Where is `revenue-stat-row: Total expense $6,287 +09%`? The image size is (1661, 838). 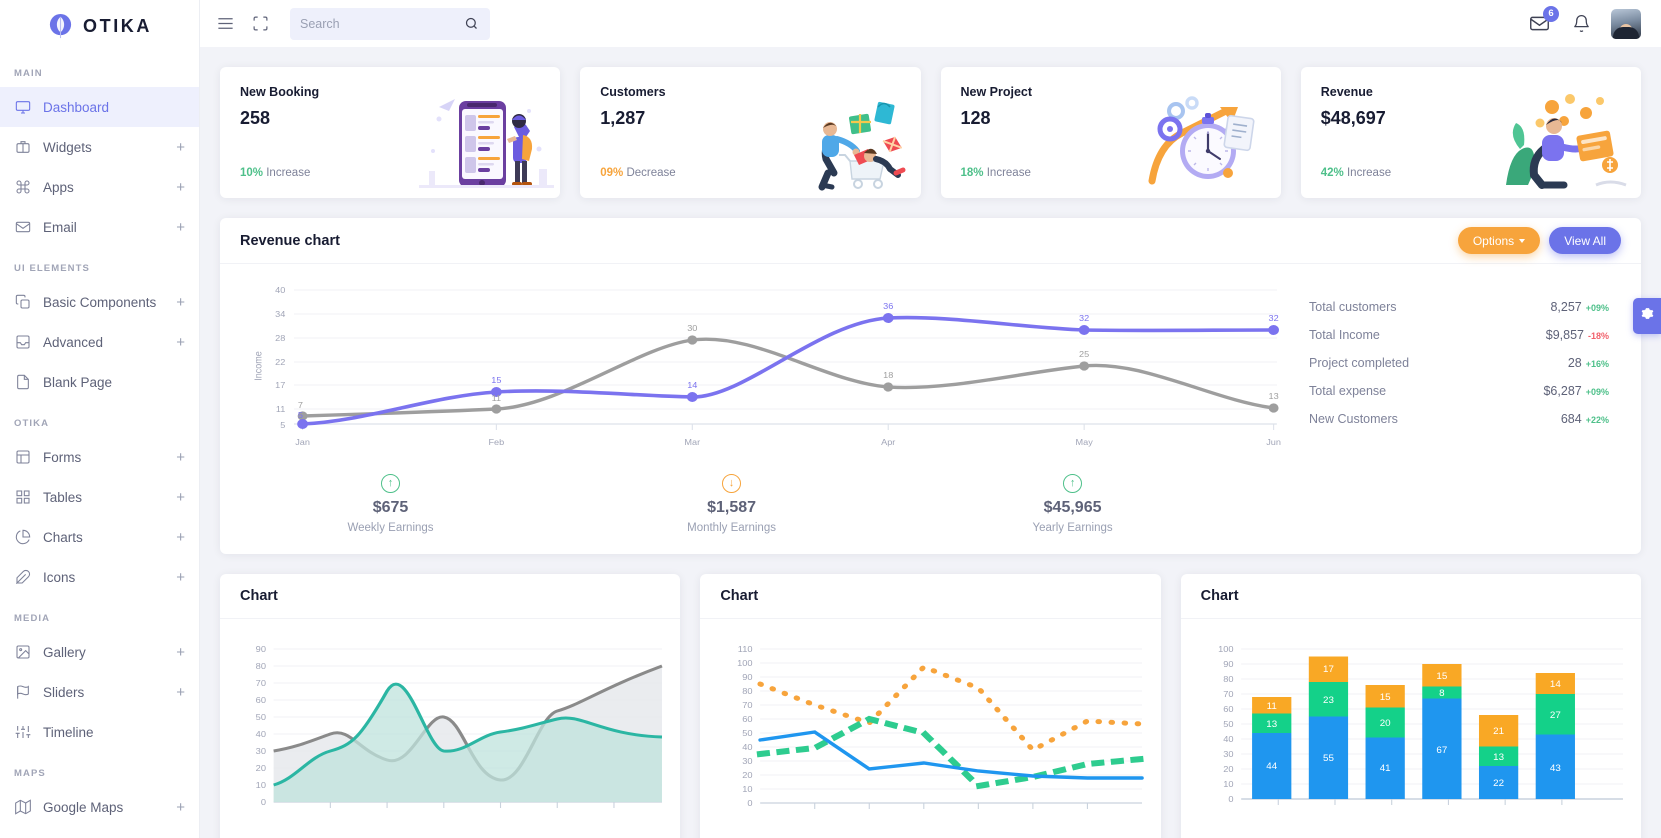
revenue-stat-row: Total expense $6,287 +09% is located at coordinates (1459, 398).